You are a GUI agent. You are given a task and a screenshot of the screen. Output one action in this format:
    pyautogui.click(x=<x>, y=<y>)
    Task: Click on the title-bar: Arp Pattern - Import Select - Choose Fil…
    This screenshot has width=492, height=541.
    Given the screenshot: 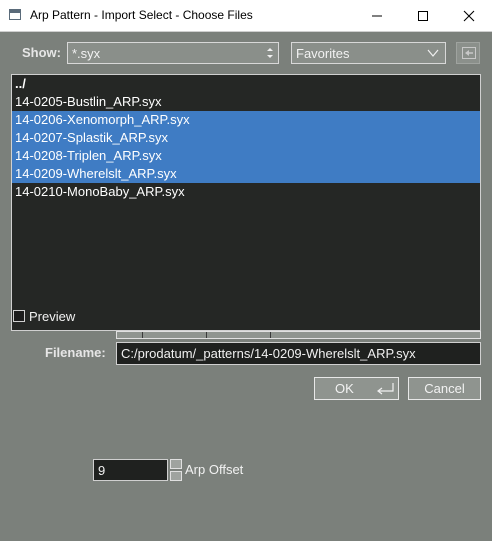 What is the action you would take?
    pyautogui.click(x=246, y=16)
    